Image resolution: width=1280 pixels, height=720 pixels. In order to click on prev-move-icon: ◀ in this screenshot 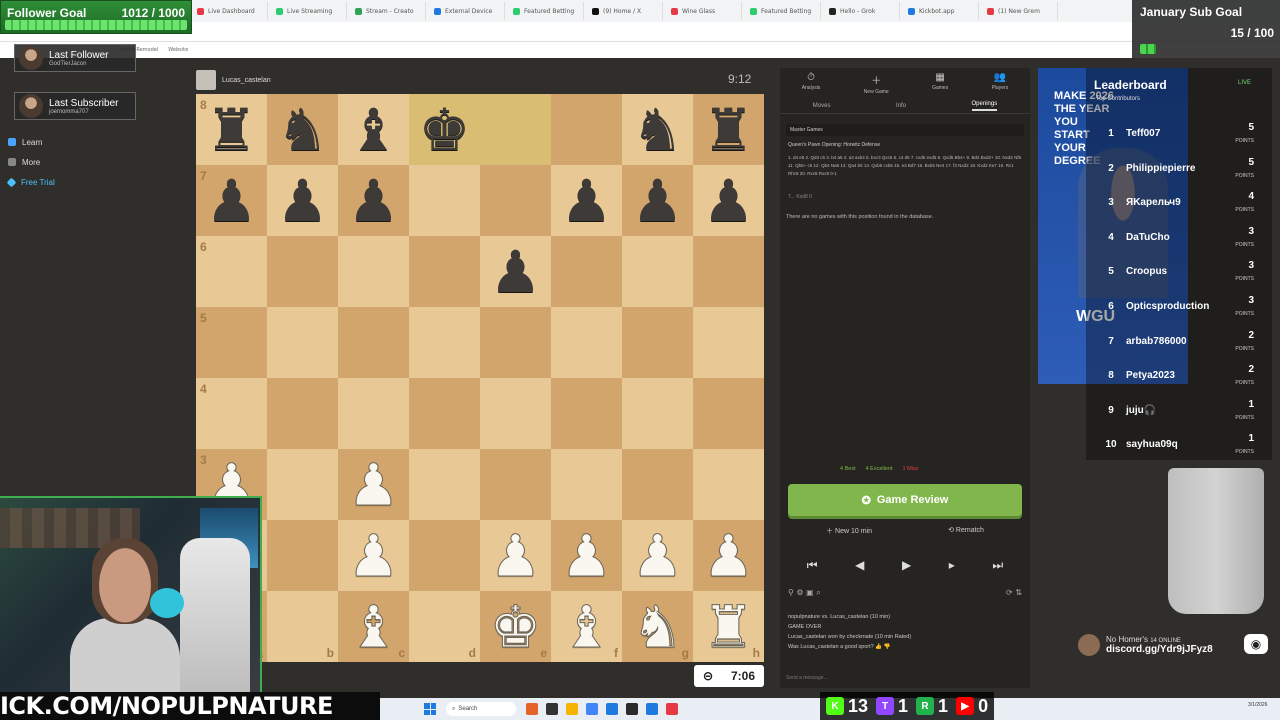, I will do `click(859, 565)`.